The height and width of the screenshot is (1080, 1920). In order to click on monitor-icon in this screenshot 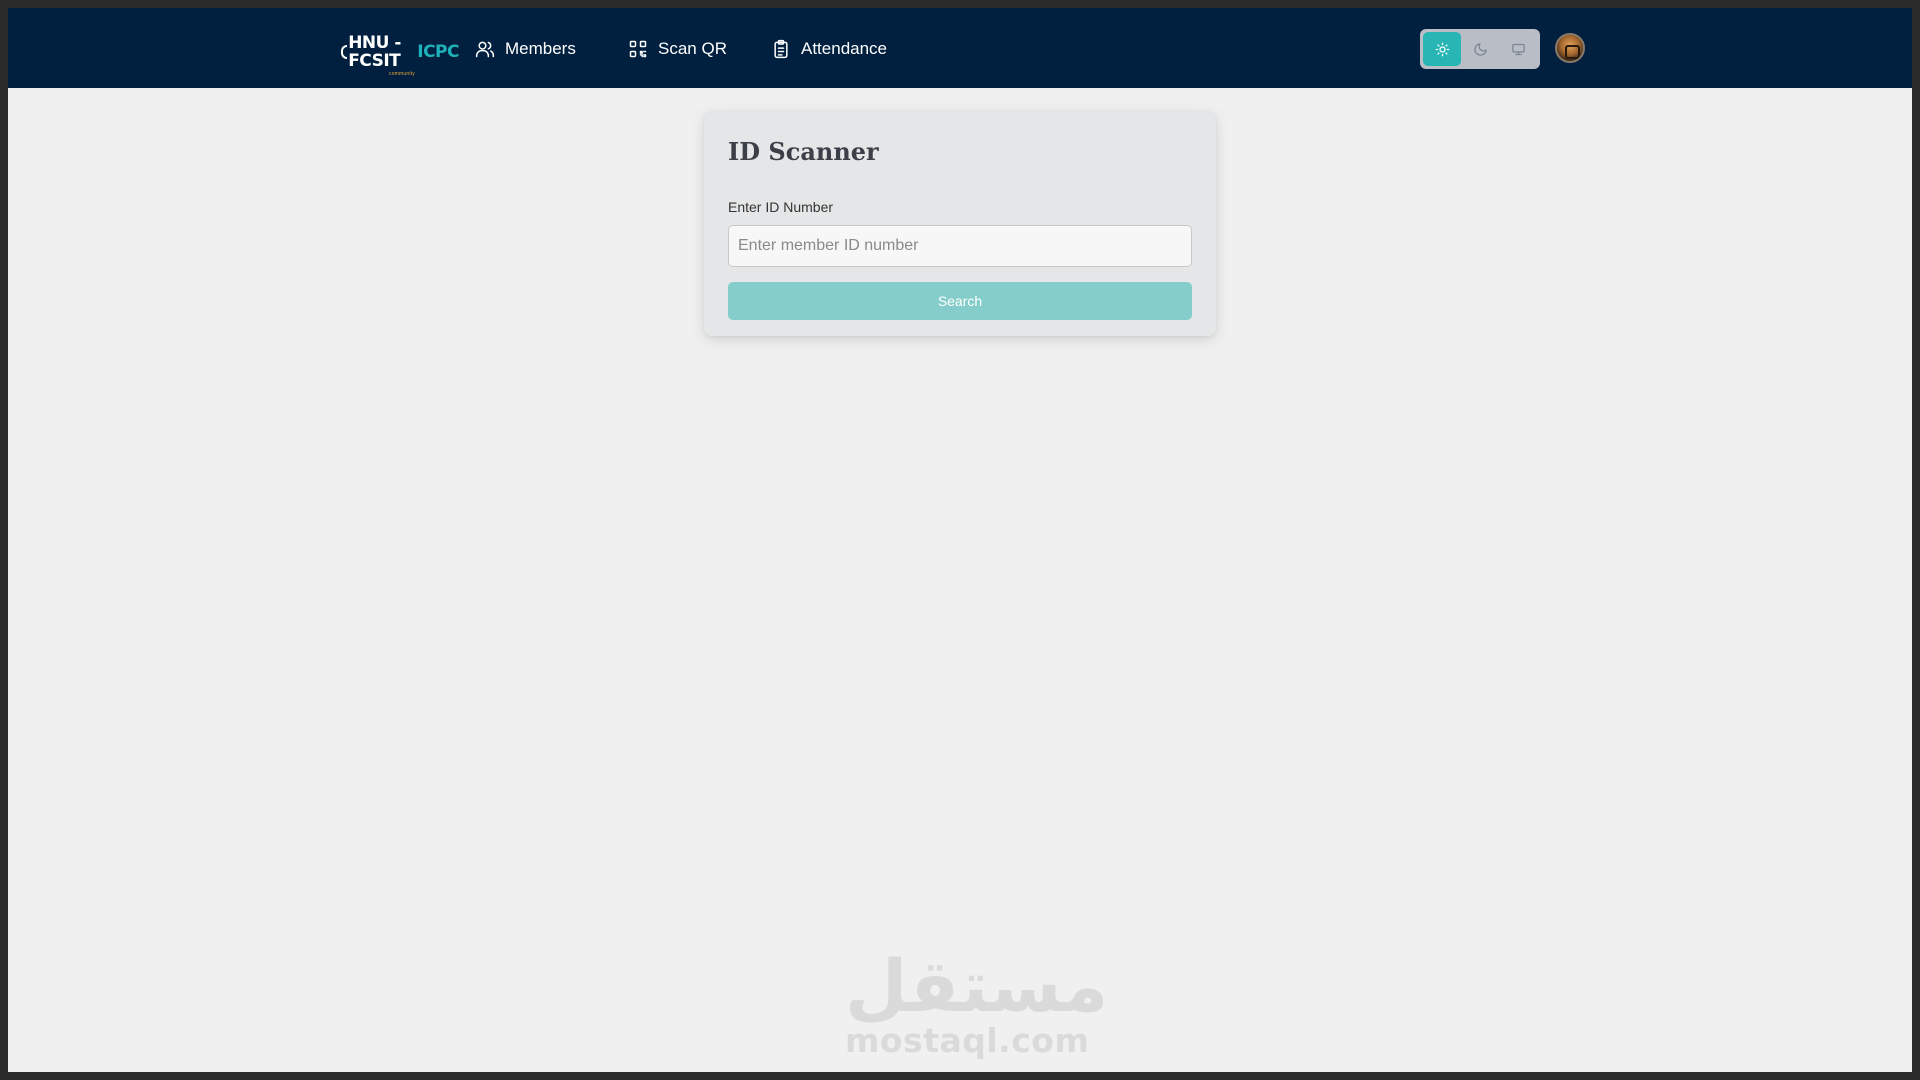, I will do `click(1518, 49)`.